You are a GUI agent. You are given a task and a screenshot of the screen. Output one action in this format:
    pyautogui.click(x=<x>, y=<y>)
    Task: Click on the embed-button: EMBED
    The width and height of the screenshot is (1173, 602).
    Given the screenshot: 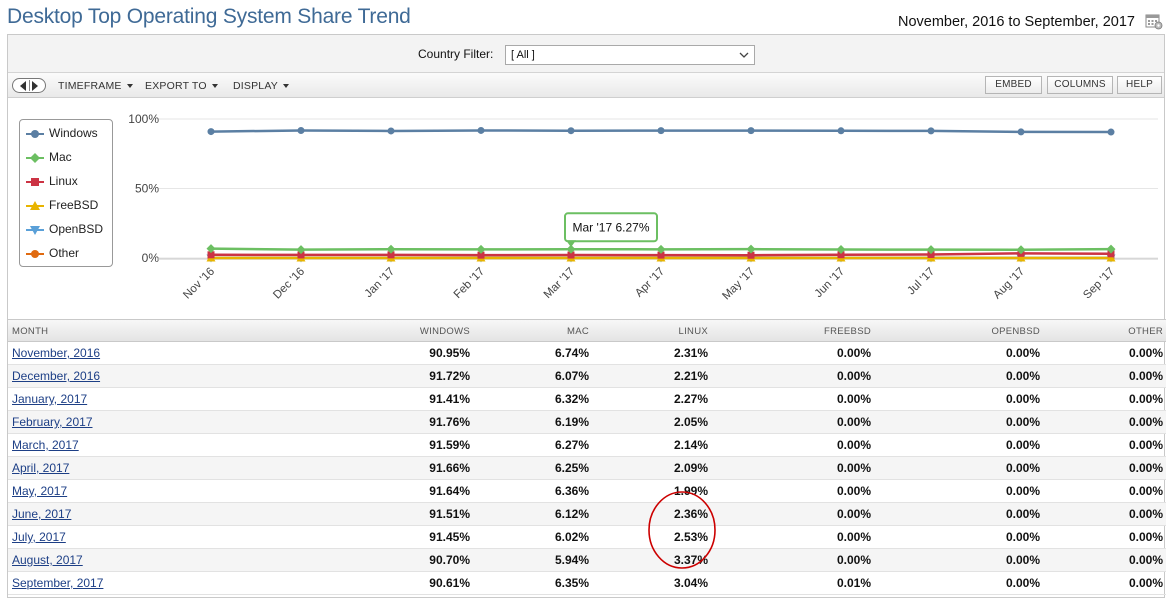 What is the action you would take?
    pyautogui.click(x=1013, y=85)
    